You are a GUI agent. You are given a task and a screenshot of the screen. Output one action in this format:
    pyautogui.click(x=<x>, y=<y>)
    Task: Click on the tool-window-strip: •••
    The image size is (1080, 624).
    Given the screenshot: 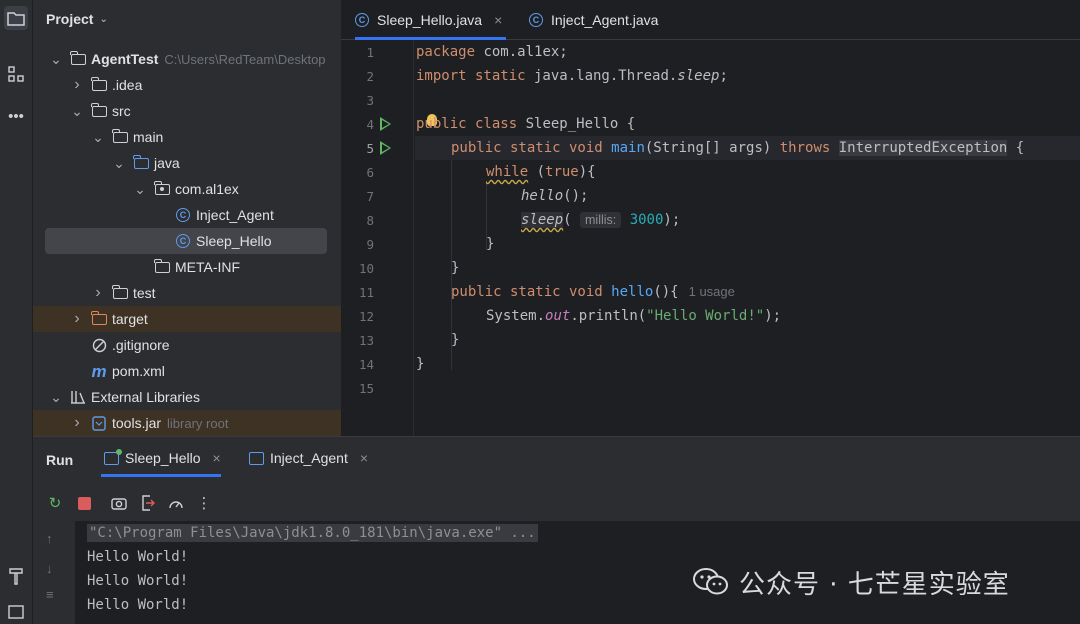 What is the action you would take?
    pyautogui.click(x=16, y=312)
    